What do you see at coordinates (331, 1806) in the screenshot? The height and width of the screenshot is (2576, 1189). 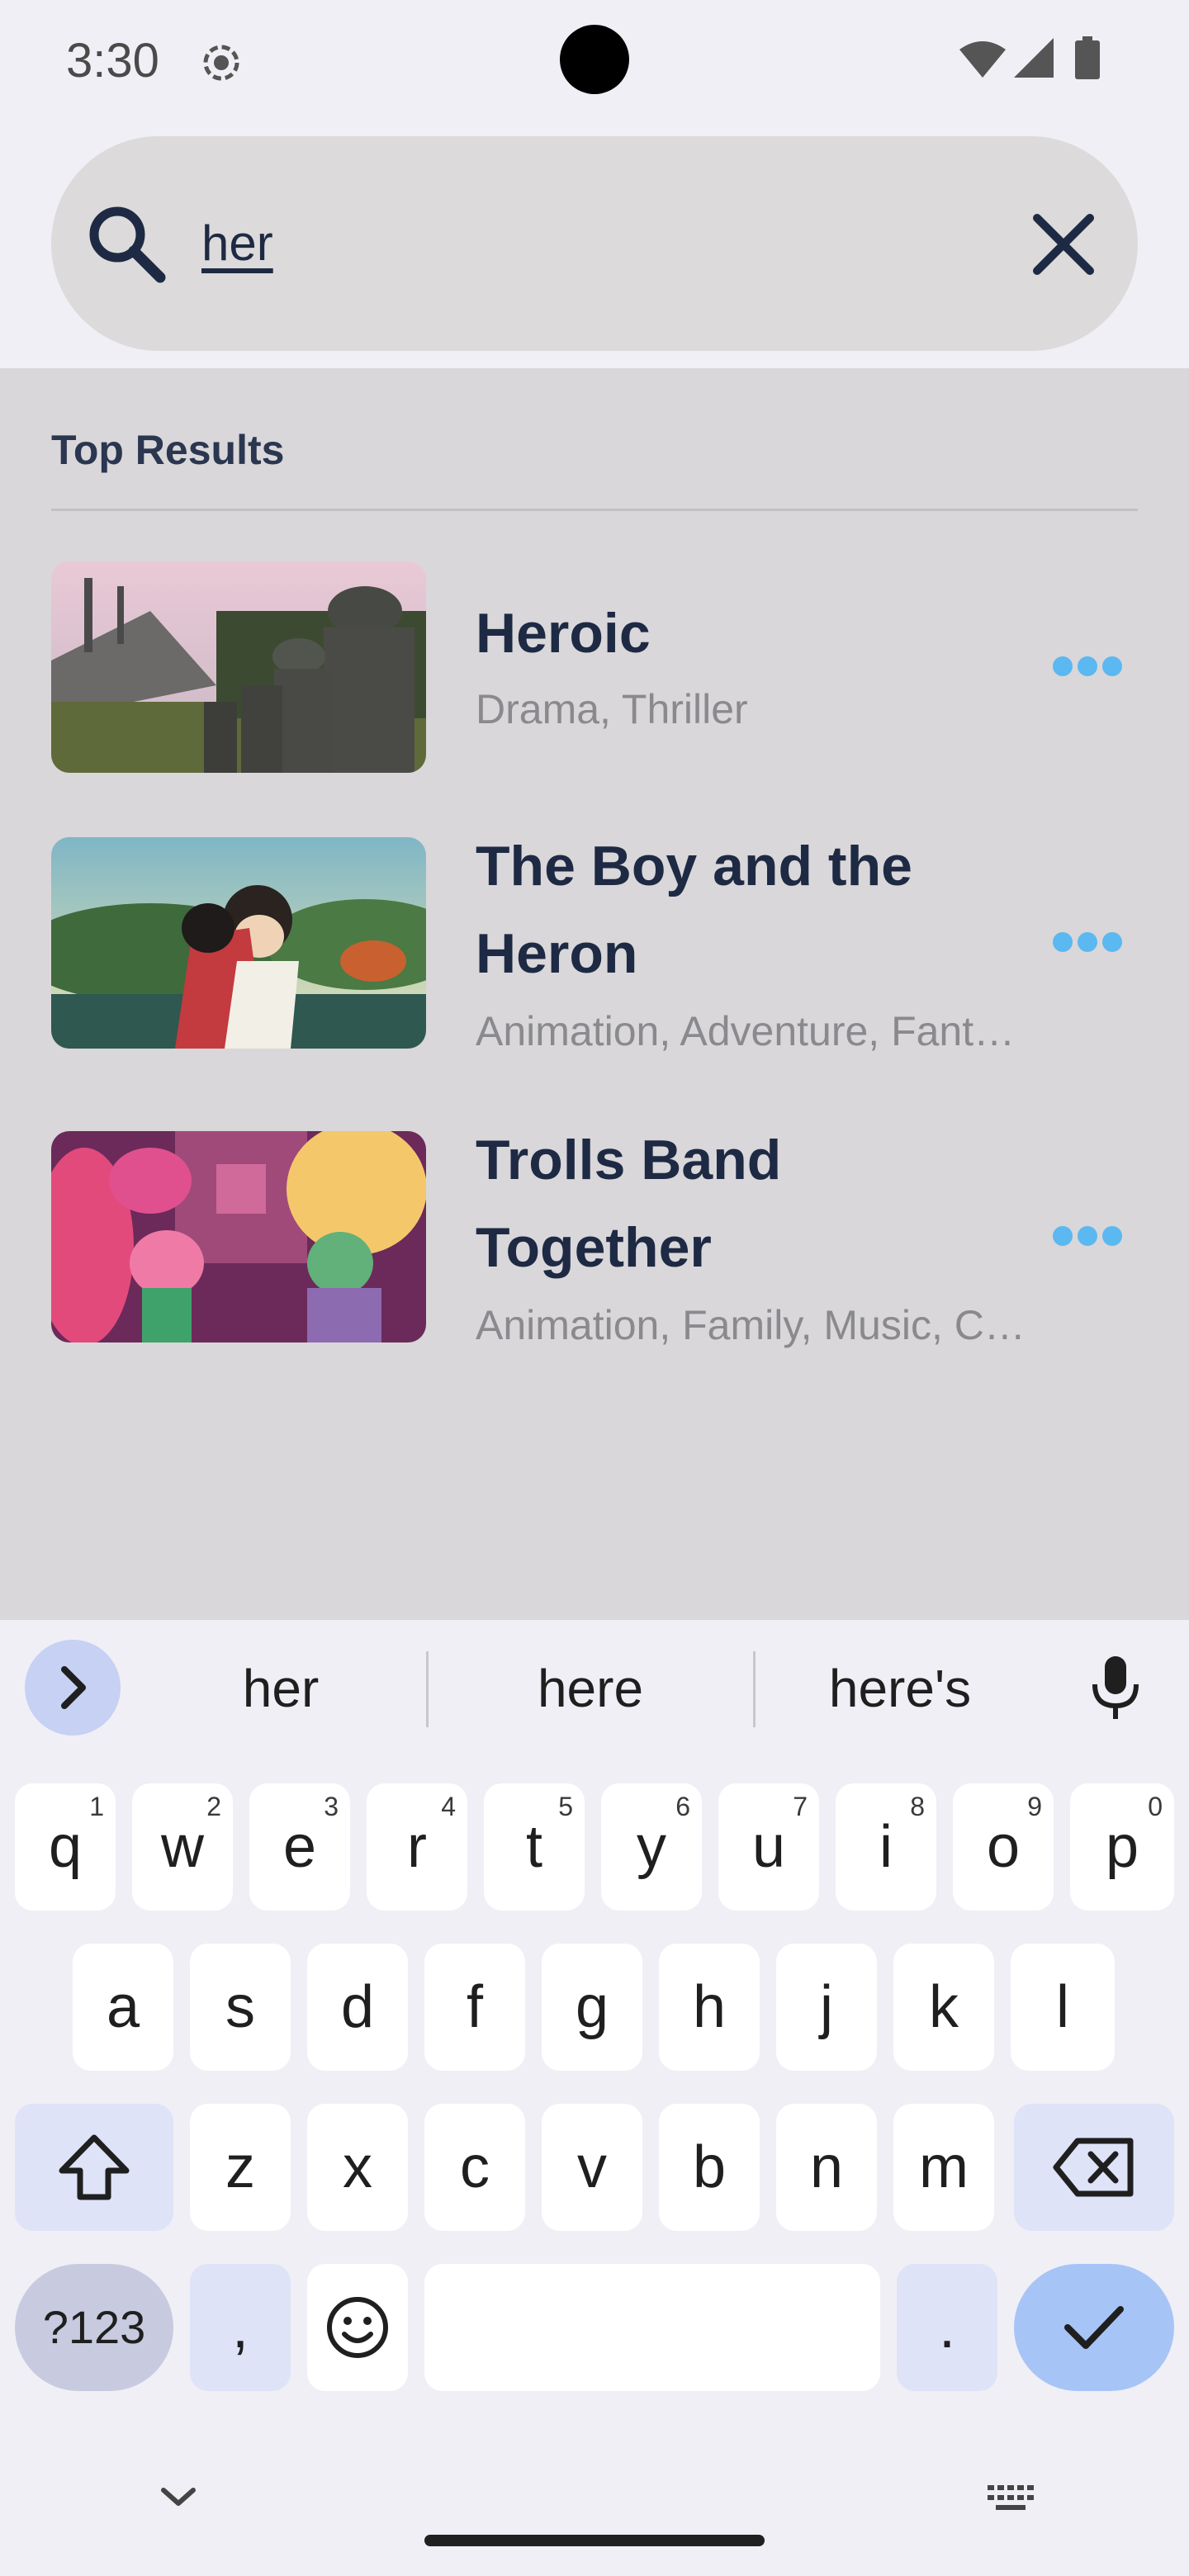 I see `key-hint: 3` at bounding box center [331, 1806].